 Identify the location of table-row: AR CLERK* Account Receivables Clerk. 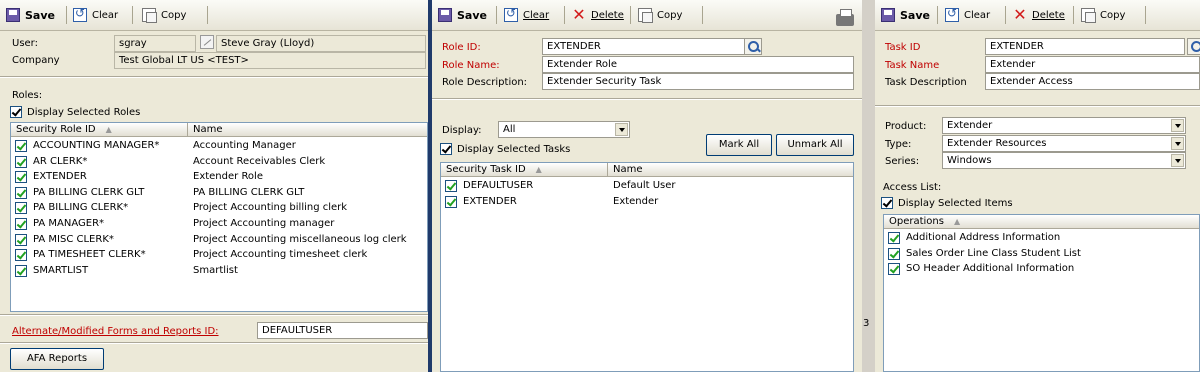
(219, 162).